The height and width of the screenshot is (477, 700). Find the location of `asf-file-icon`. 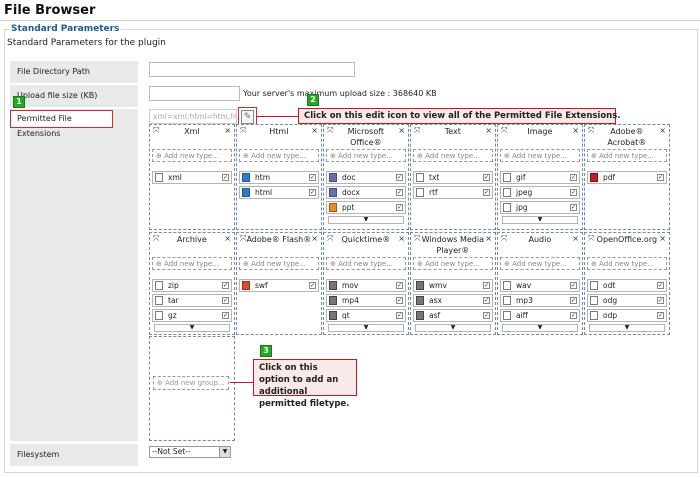

asf-file-icon is located at coordinates (420, 315).